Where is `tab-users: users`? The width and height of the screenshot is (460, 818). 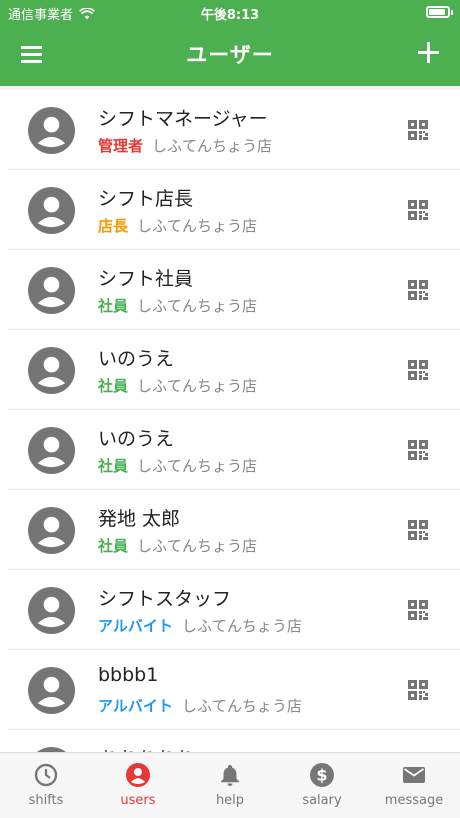 tab-users: users is located at coordinates (138, 785).